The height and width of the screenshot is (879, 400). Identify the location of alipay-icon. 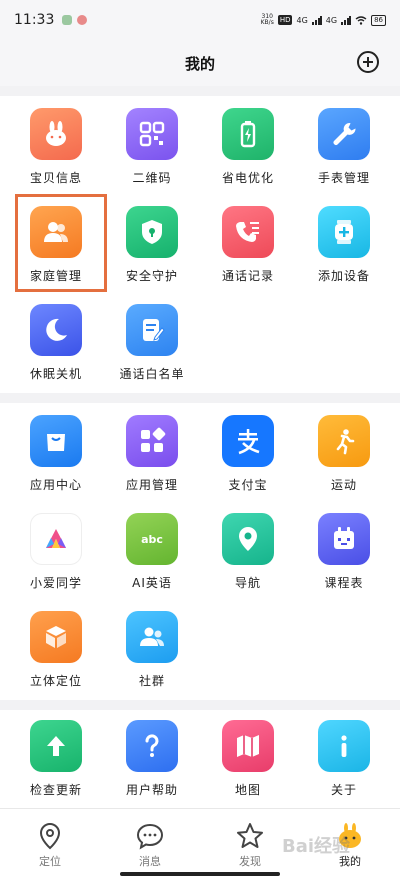
(248, 441).